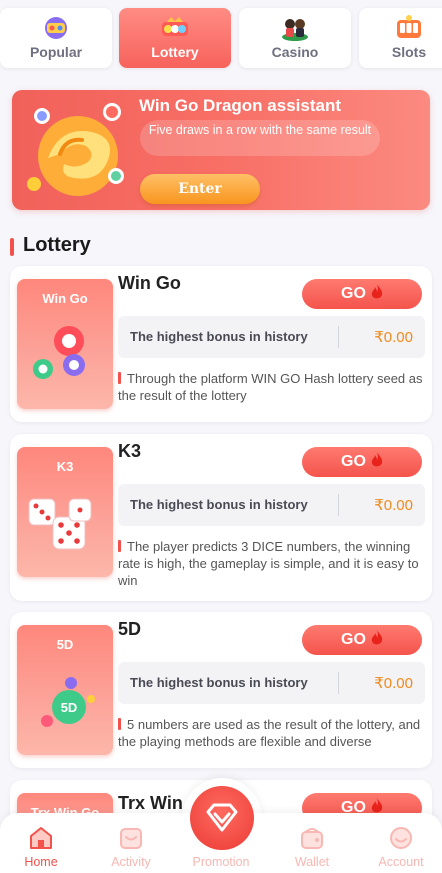  What do you see at coordinates (41, 862) in the screenshot?
I see `nav-label: Home` at bounding box center [41, 862].